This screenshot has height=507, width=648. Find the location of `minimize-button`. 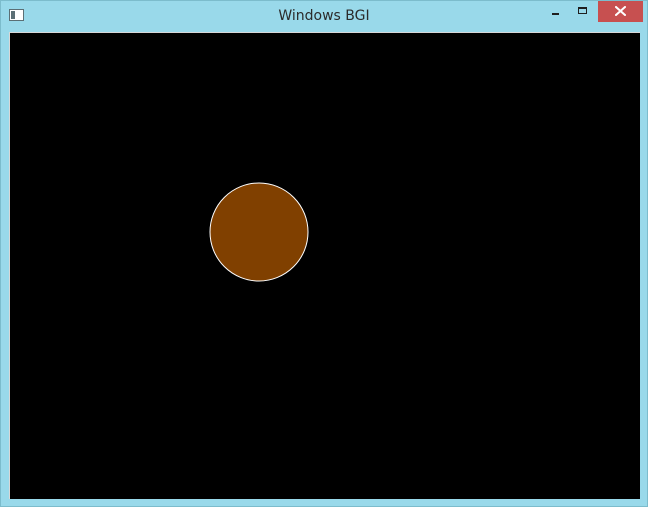

minimize-button is located at coordinates (554, 11).